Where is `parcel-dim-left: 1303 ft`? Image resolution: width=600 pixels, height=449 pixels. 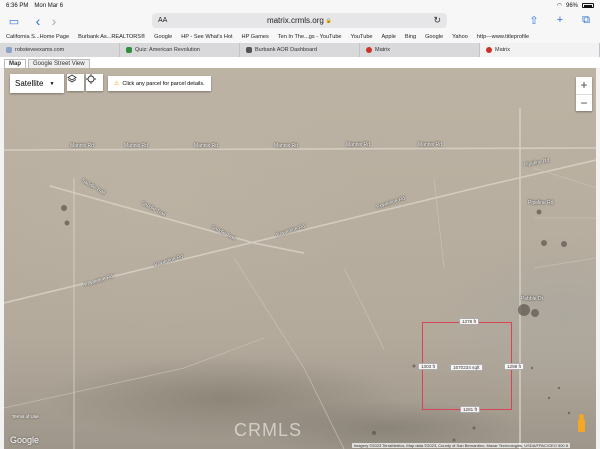
parcel-dim-left: 1303 ft is located at coordinates (428, 366).